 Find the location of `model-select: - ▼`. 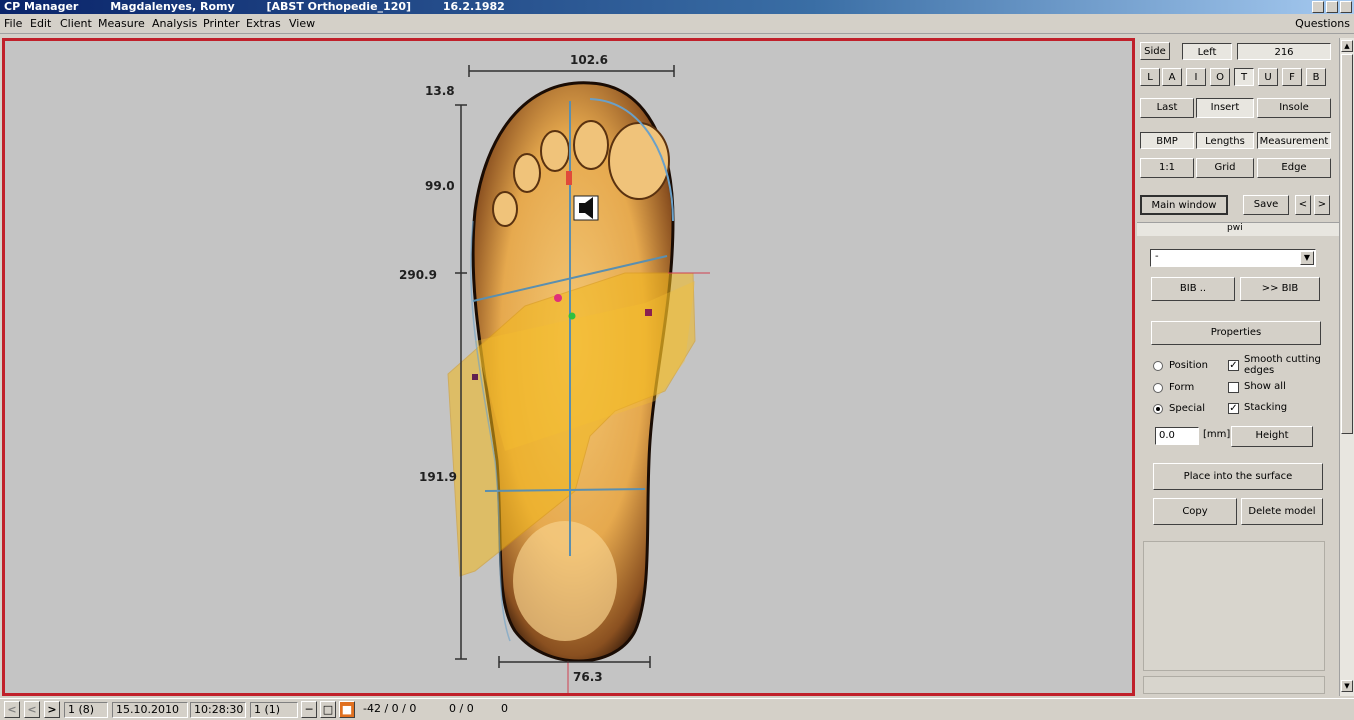

model-select: - ▼ is located at coordinates (1233, 258).